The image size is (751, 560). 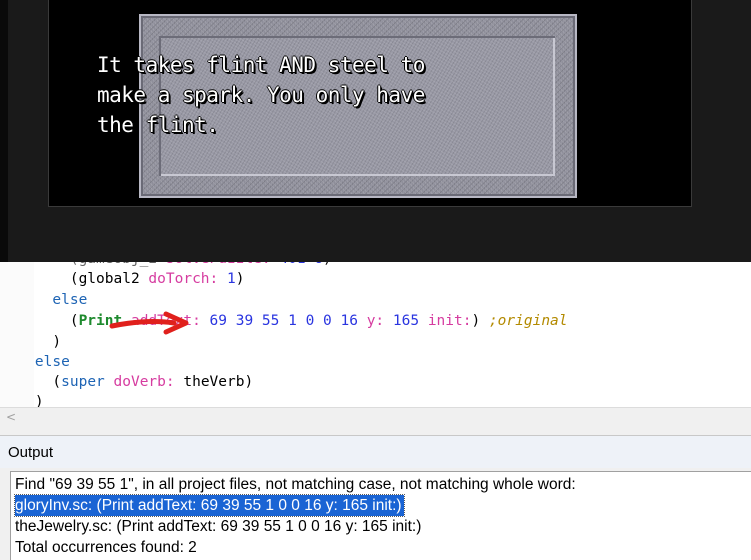 What do you see at coordinates (375, 451) in the screenshot?
I see `output-header: Output` at bounding box center [375, 451].